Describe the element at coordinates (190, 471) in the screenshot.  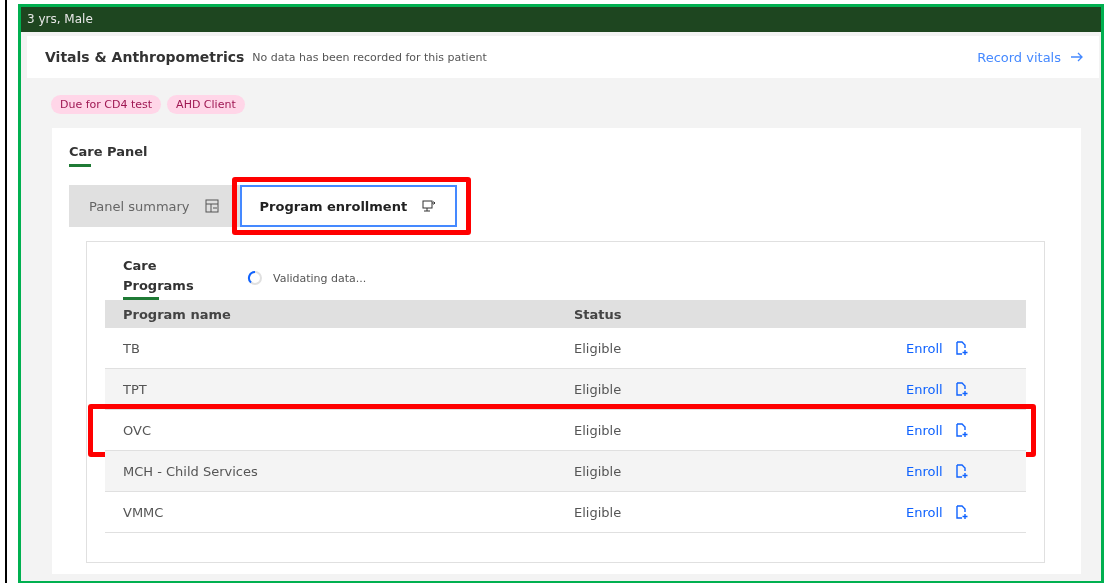
I see `table-cell-text: MCH - Child Services` at that location.